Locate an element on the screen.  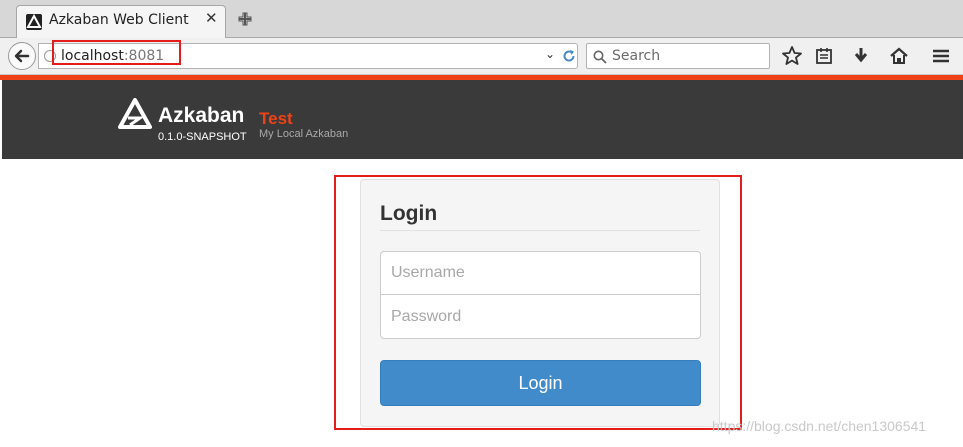
home-icon is located at coordinates (899, 56).